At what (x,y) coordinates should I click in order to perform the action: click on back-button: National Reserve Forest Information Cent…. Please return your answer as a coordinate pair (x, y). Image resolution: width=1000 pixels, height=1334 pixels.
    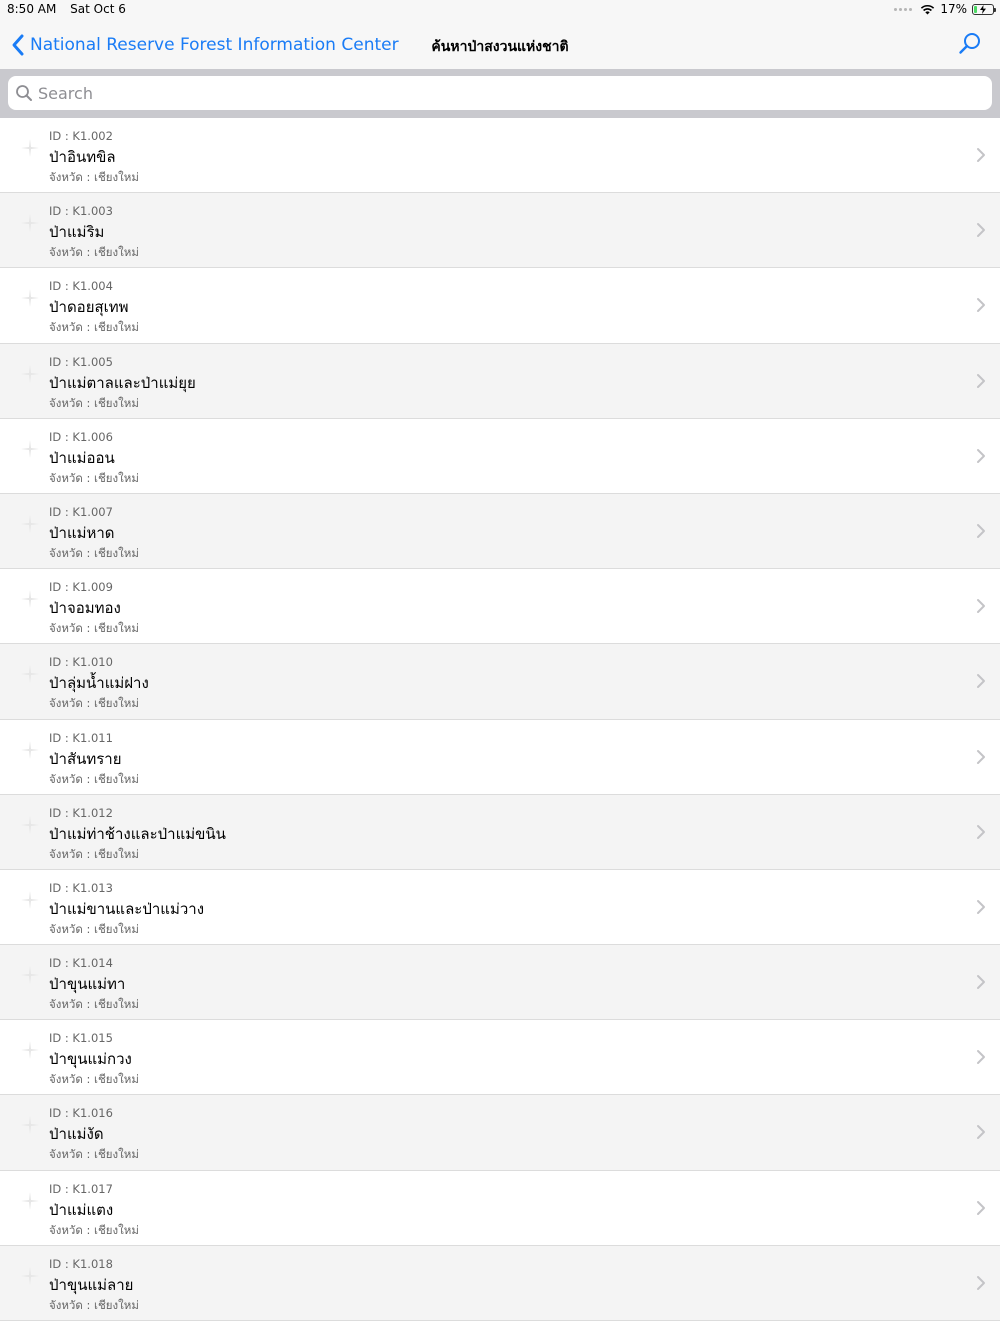
    Looking at the image, I should click on (204, 45).